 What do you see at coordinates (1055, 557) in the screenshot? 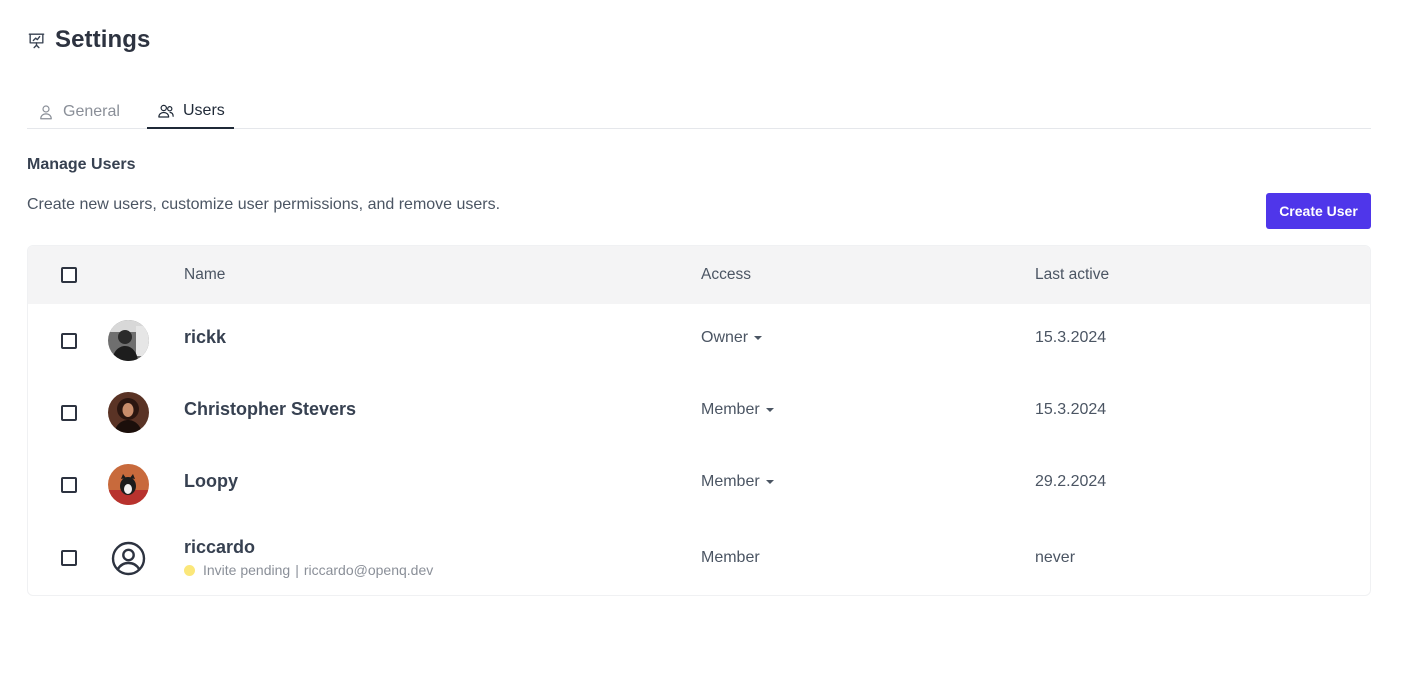
I see `last-active: never` at bounding box center [1055, 557].